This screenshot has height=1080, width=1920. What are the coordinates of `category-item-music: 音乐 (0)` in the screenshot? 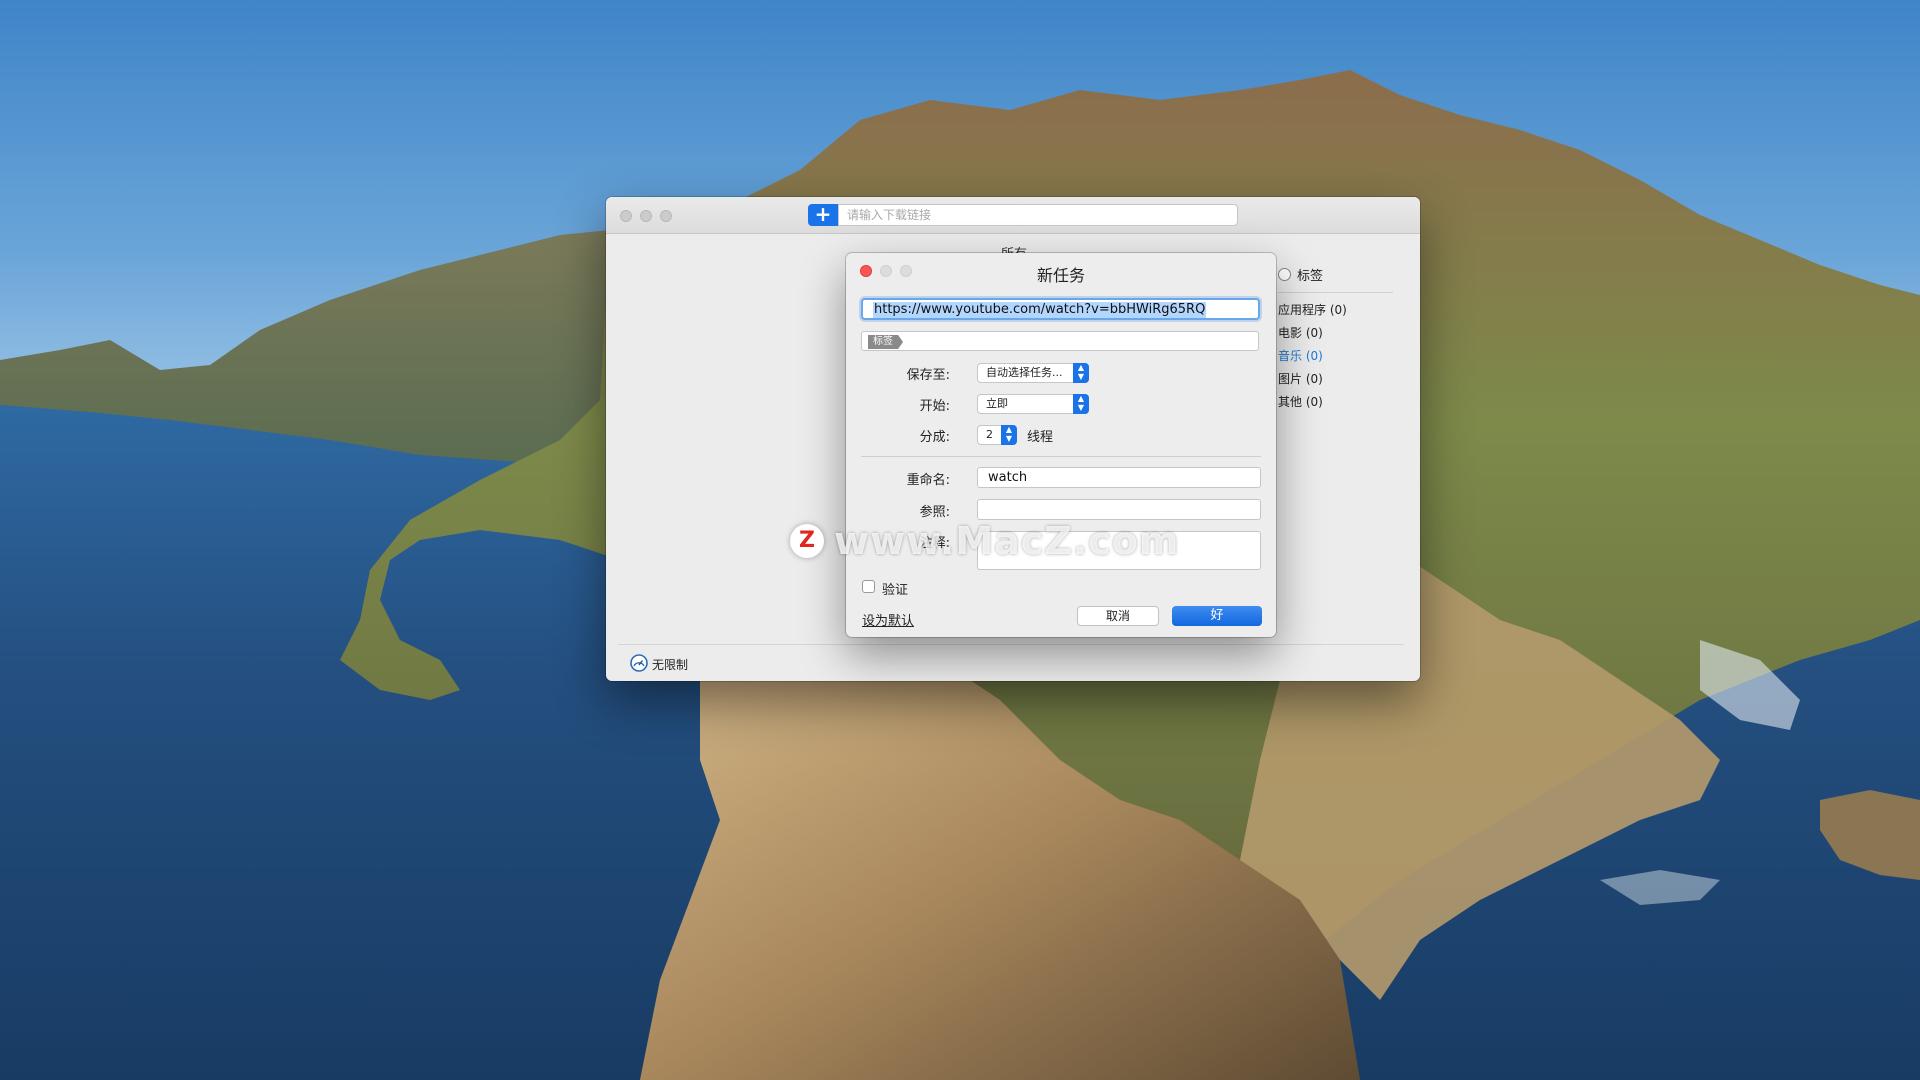 It's located at (1343, 356).